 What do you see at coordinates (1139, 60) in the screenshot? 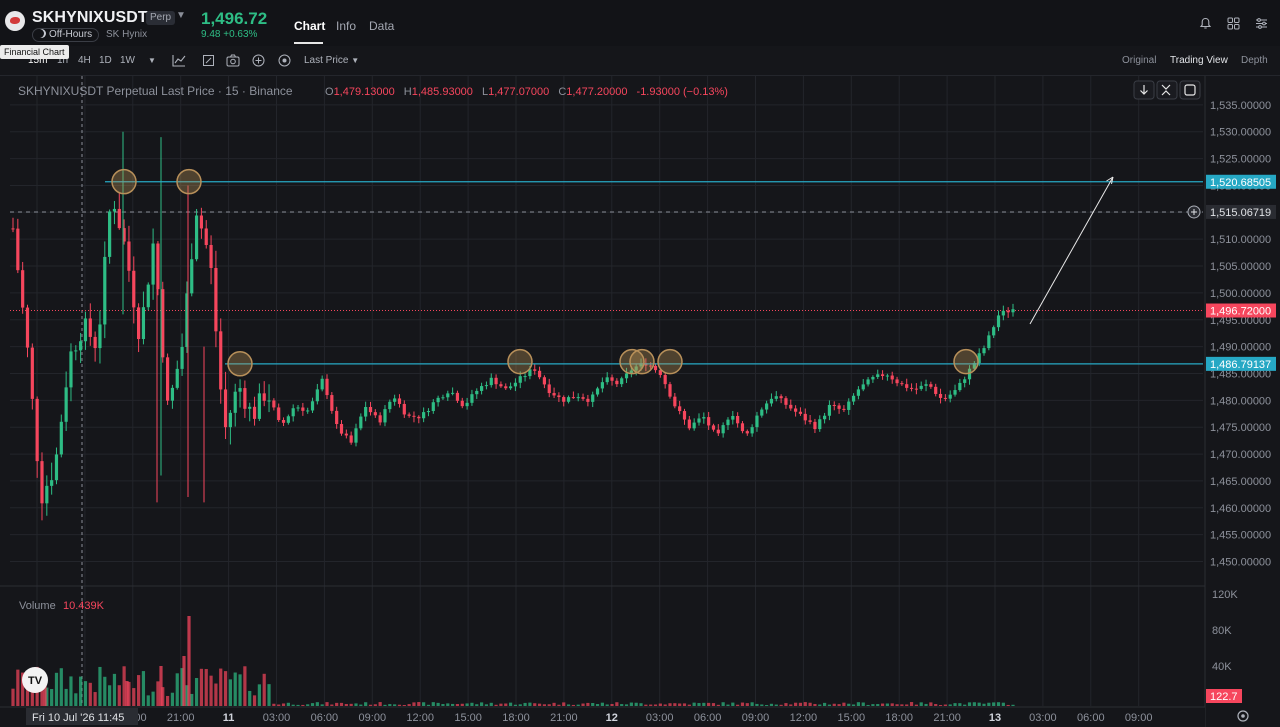
I see `view-original: Original` at bounding box center [1139, 60].